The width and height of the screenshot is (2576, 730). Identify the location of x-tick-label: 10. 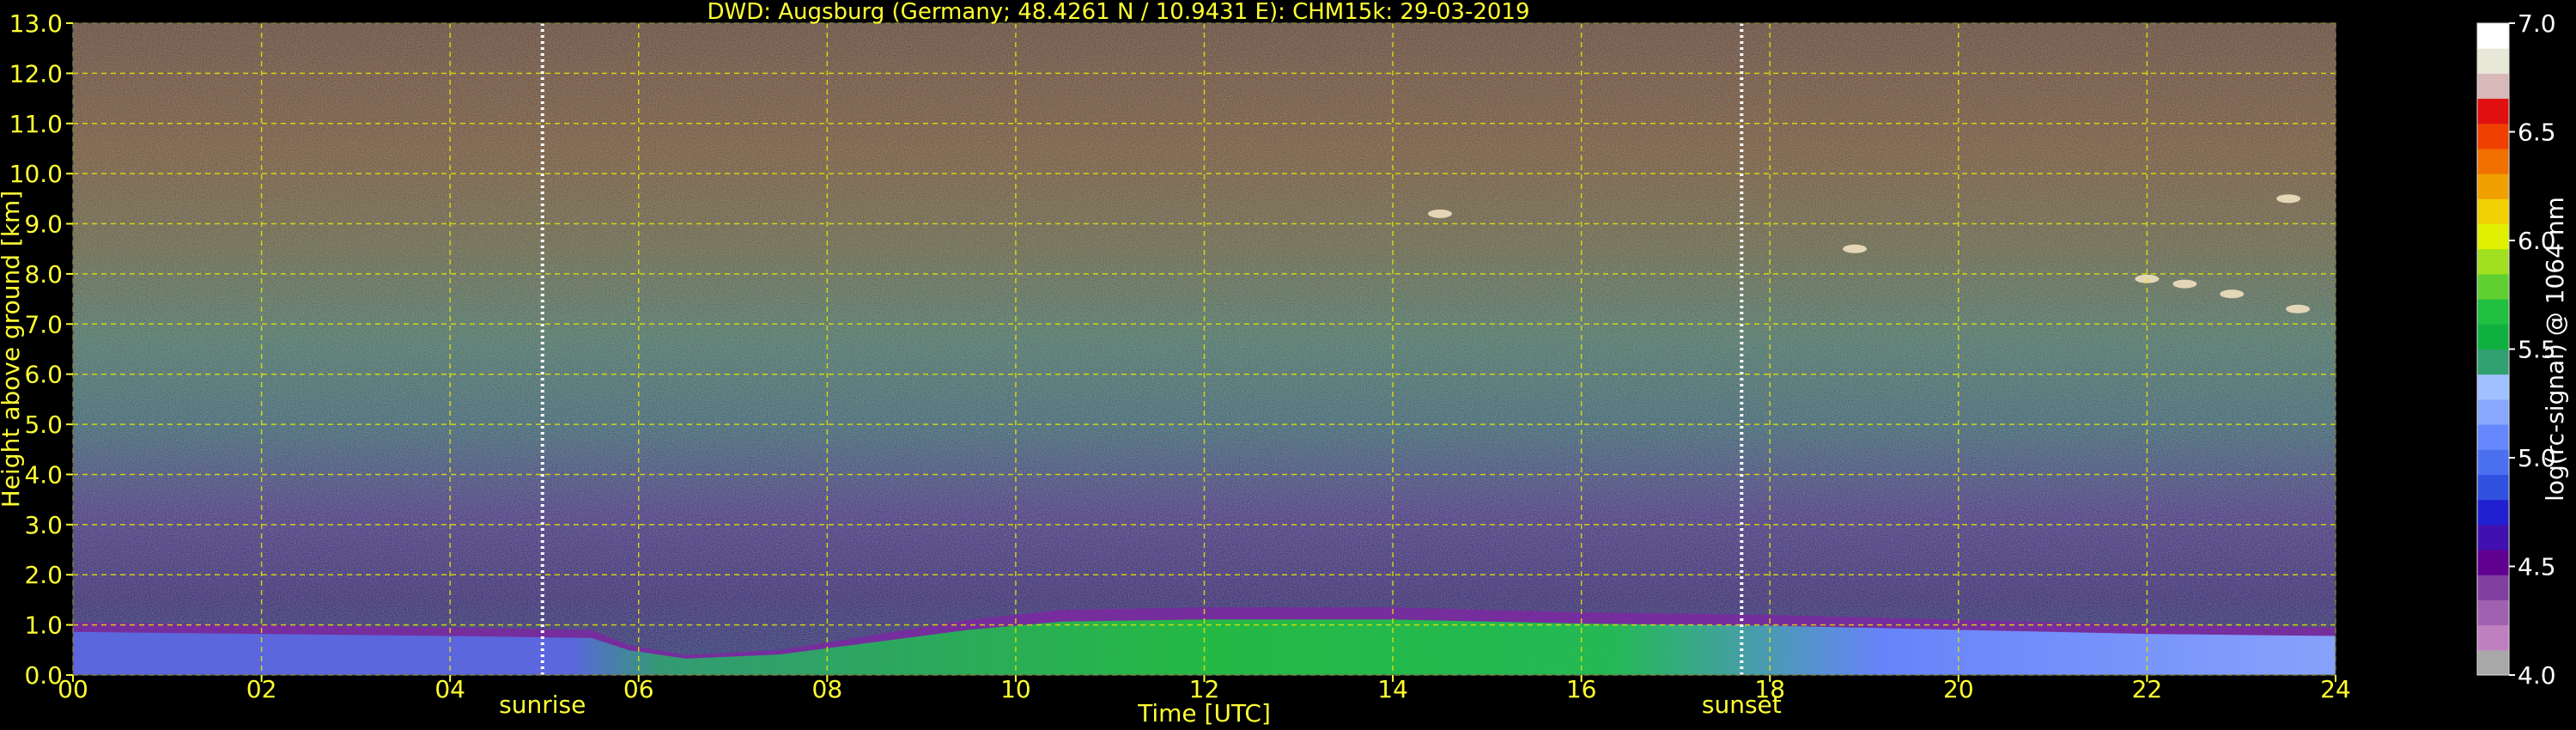
(1016, 689).